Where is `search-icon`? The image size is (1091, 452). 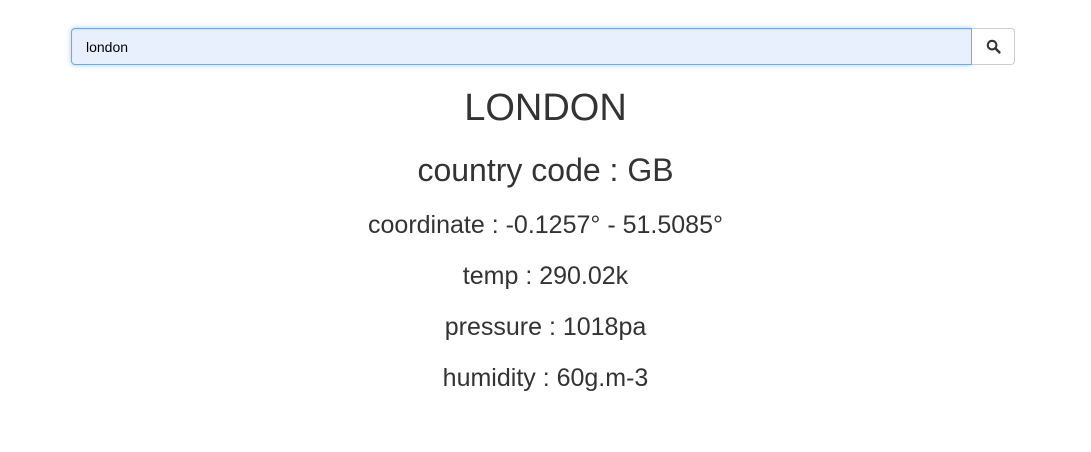 search-icon is located at coordinates (993, 46).